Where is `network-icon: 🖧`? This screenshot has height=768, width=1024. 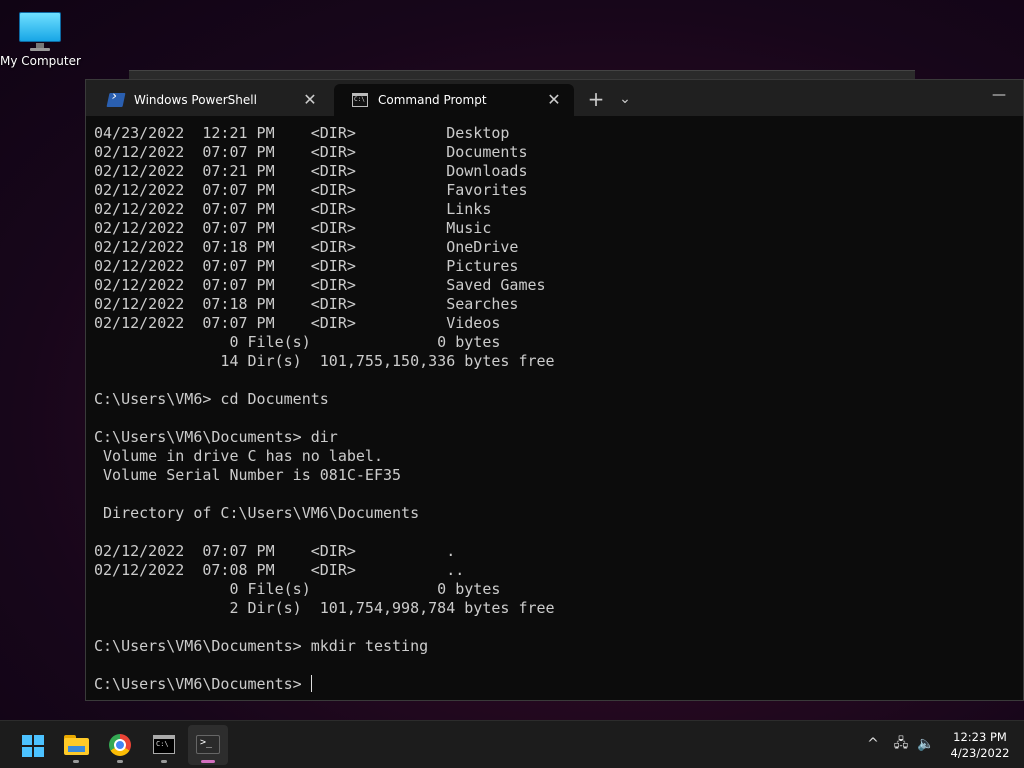 network-icon: 🖧 is located at coordinates (901, 744).